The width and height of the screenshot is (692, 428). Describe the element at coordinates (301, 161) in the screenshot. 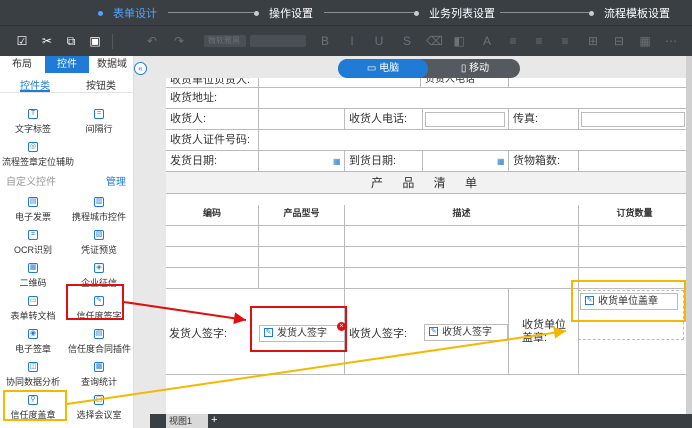

I see `input-ship-date: ▦` at that location.